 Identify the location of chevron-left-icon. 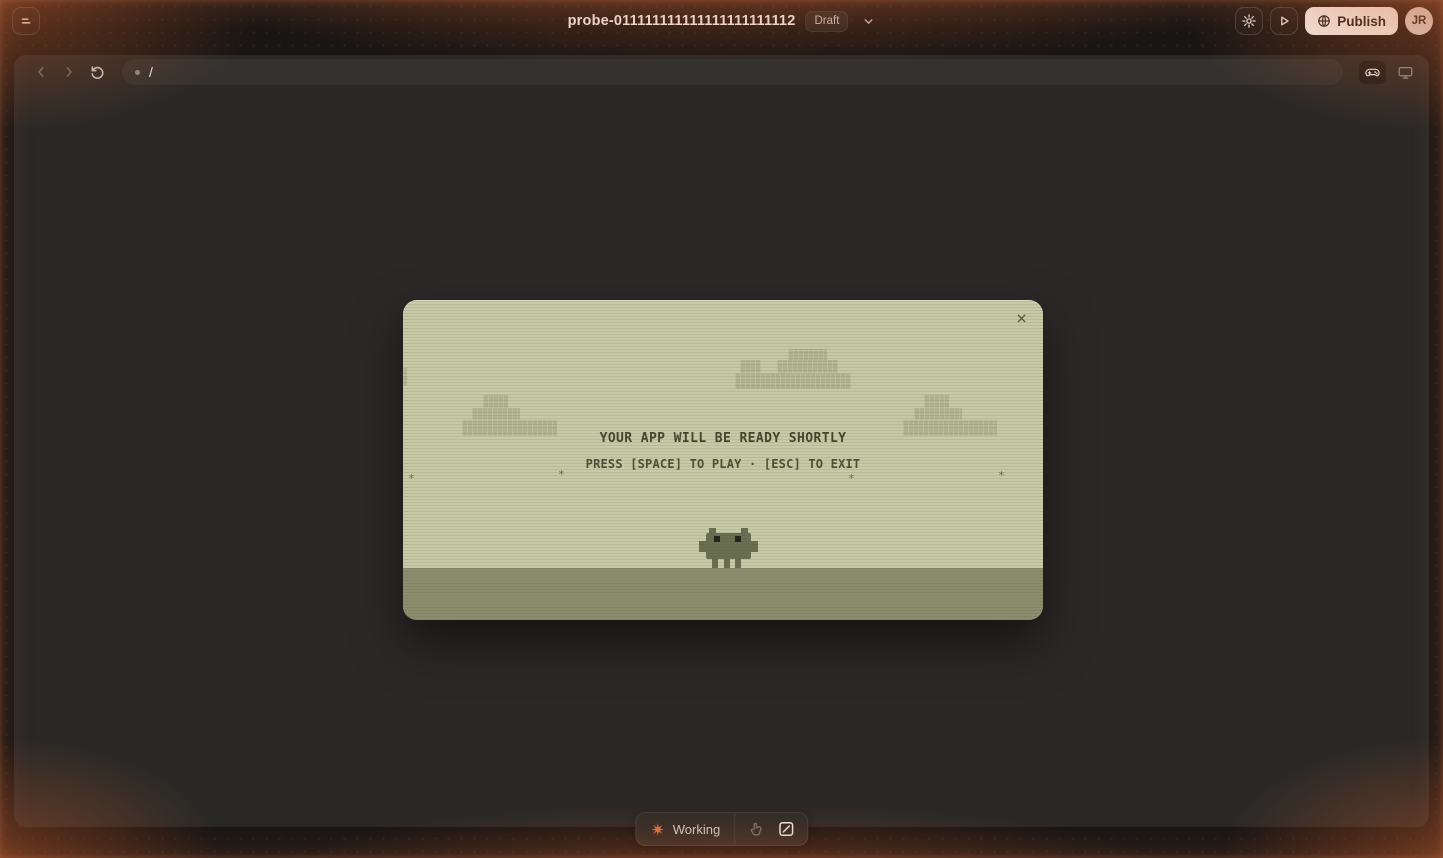
(41, 72).